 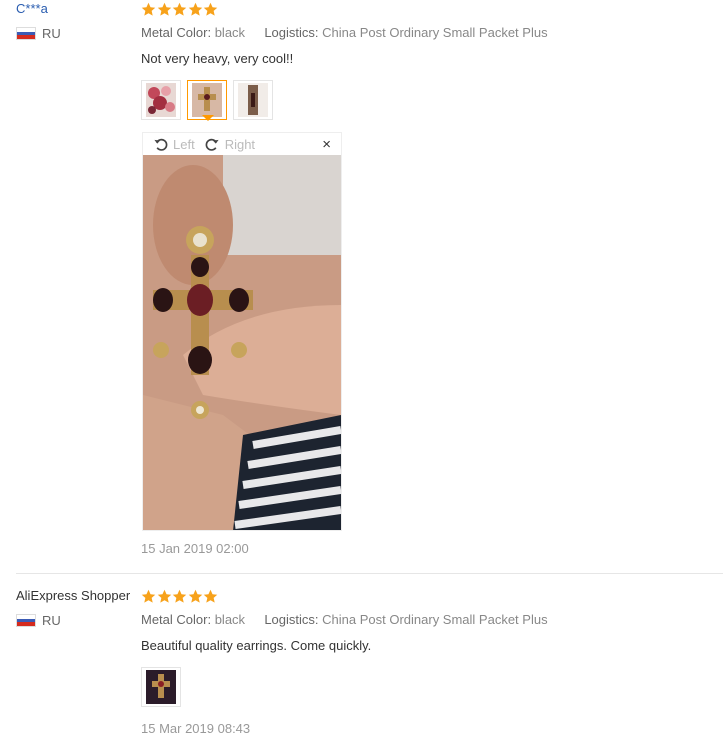 I want to click on review-text: Not very heavy, very cool!!, so click(x=217, y=58).